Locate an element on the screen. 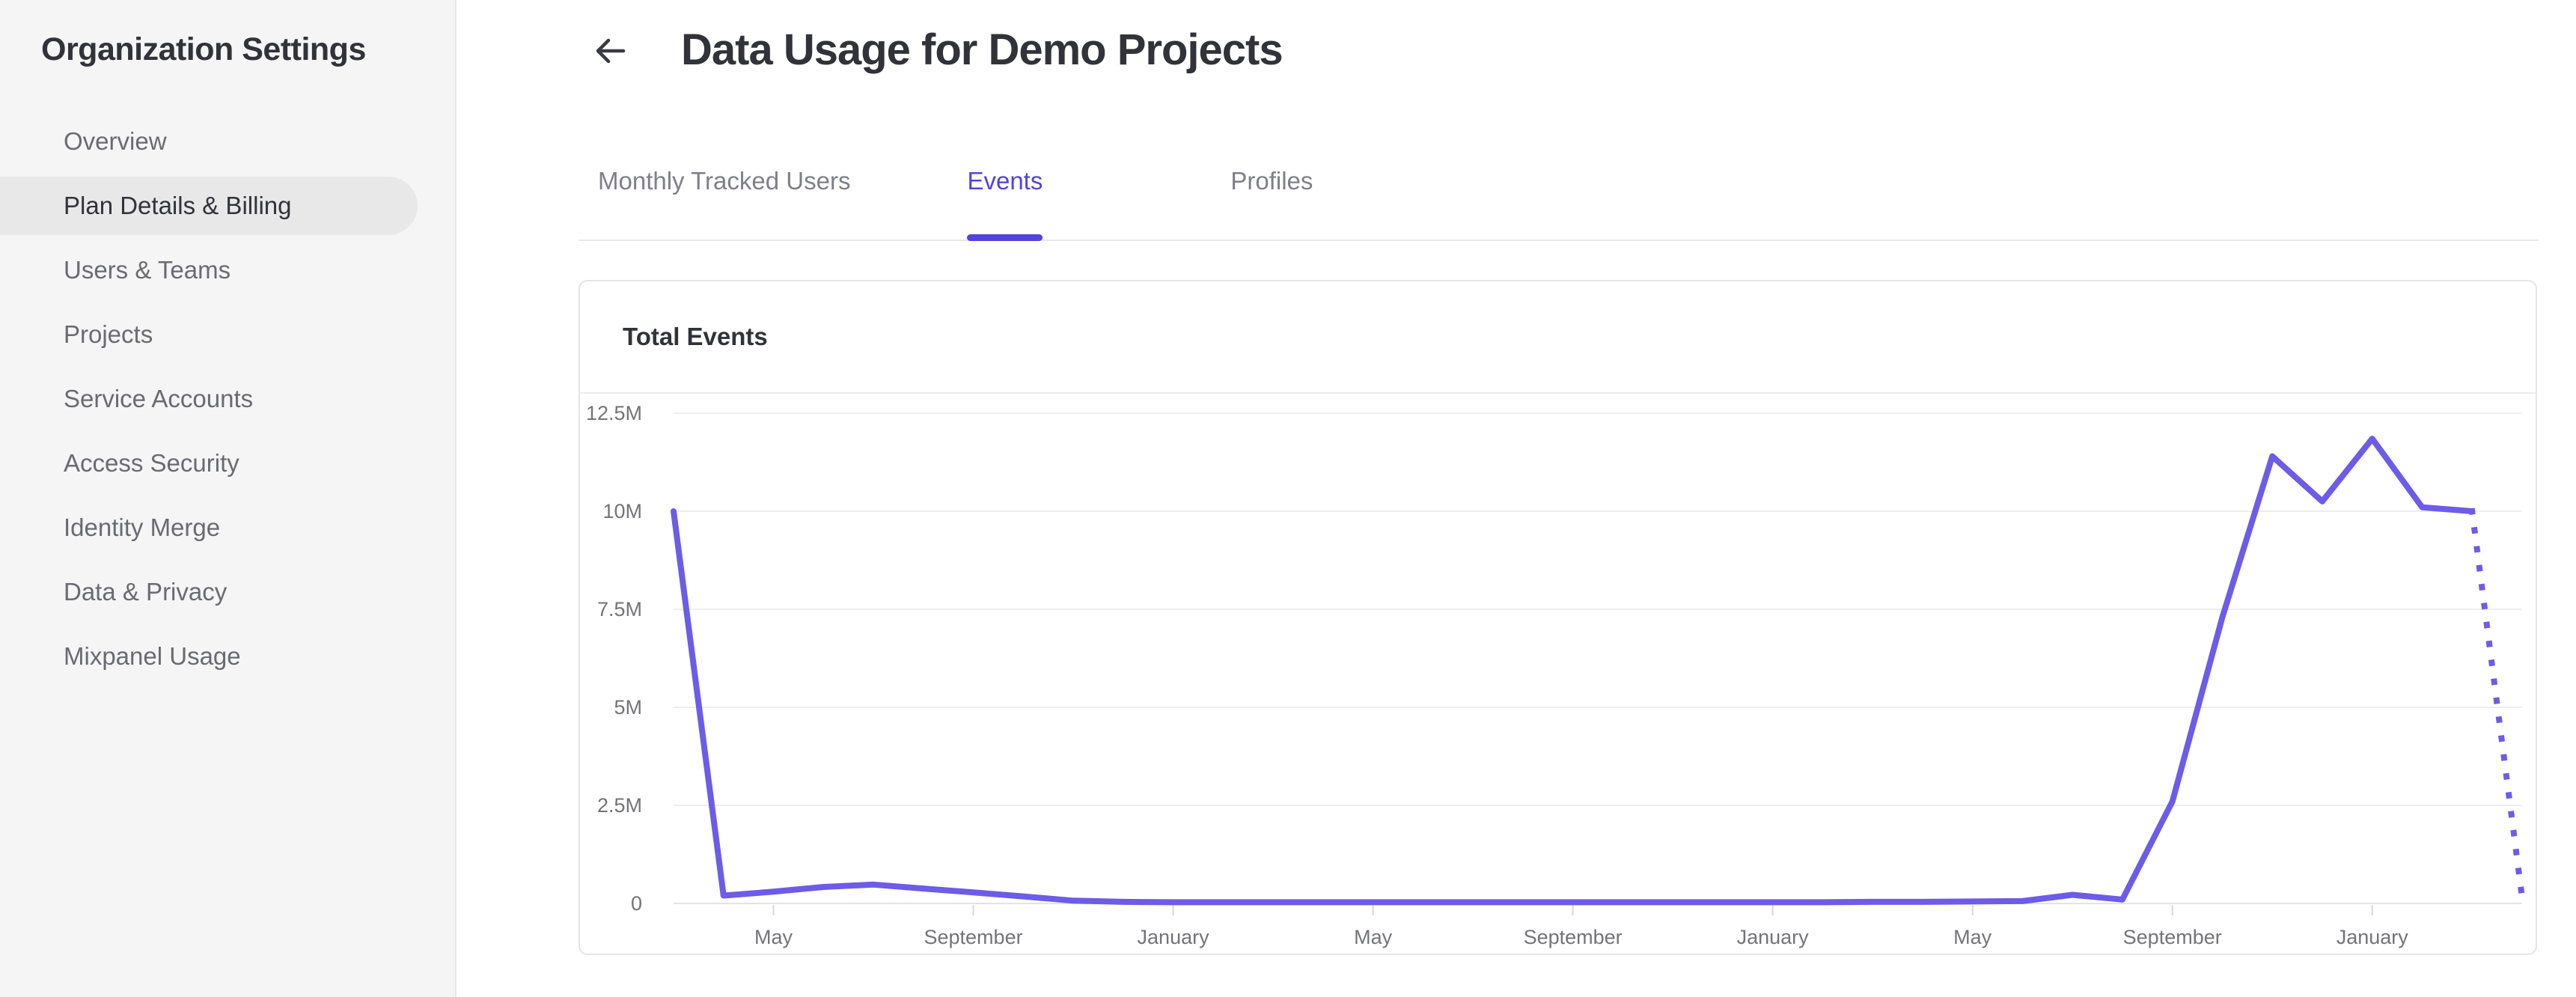 Image resolution: width=2576 pixels, height=997 pixels. back-button is located at coordinates (611, 51).